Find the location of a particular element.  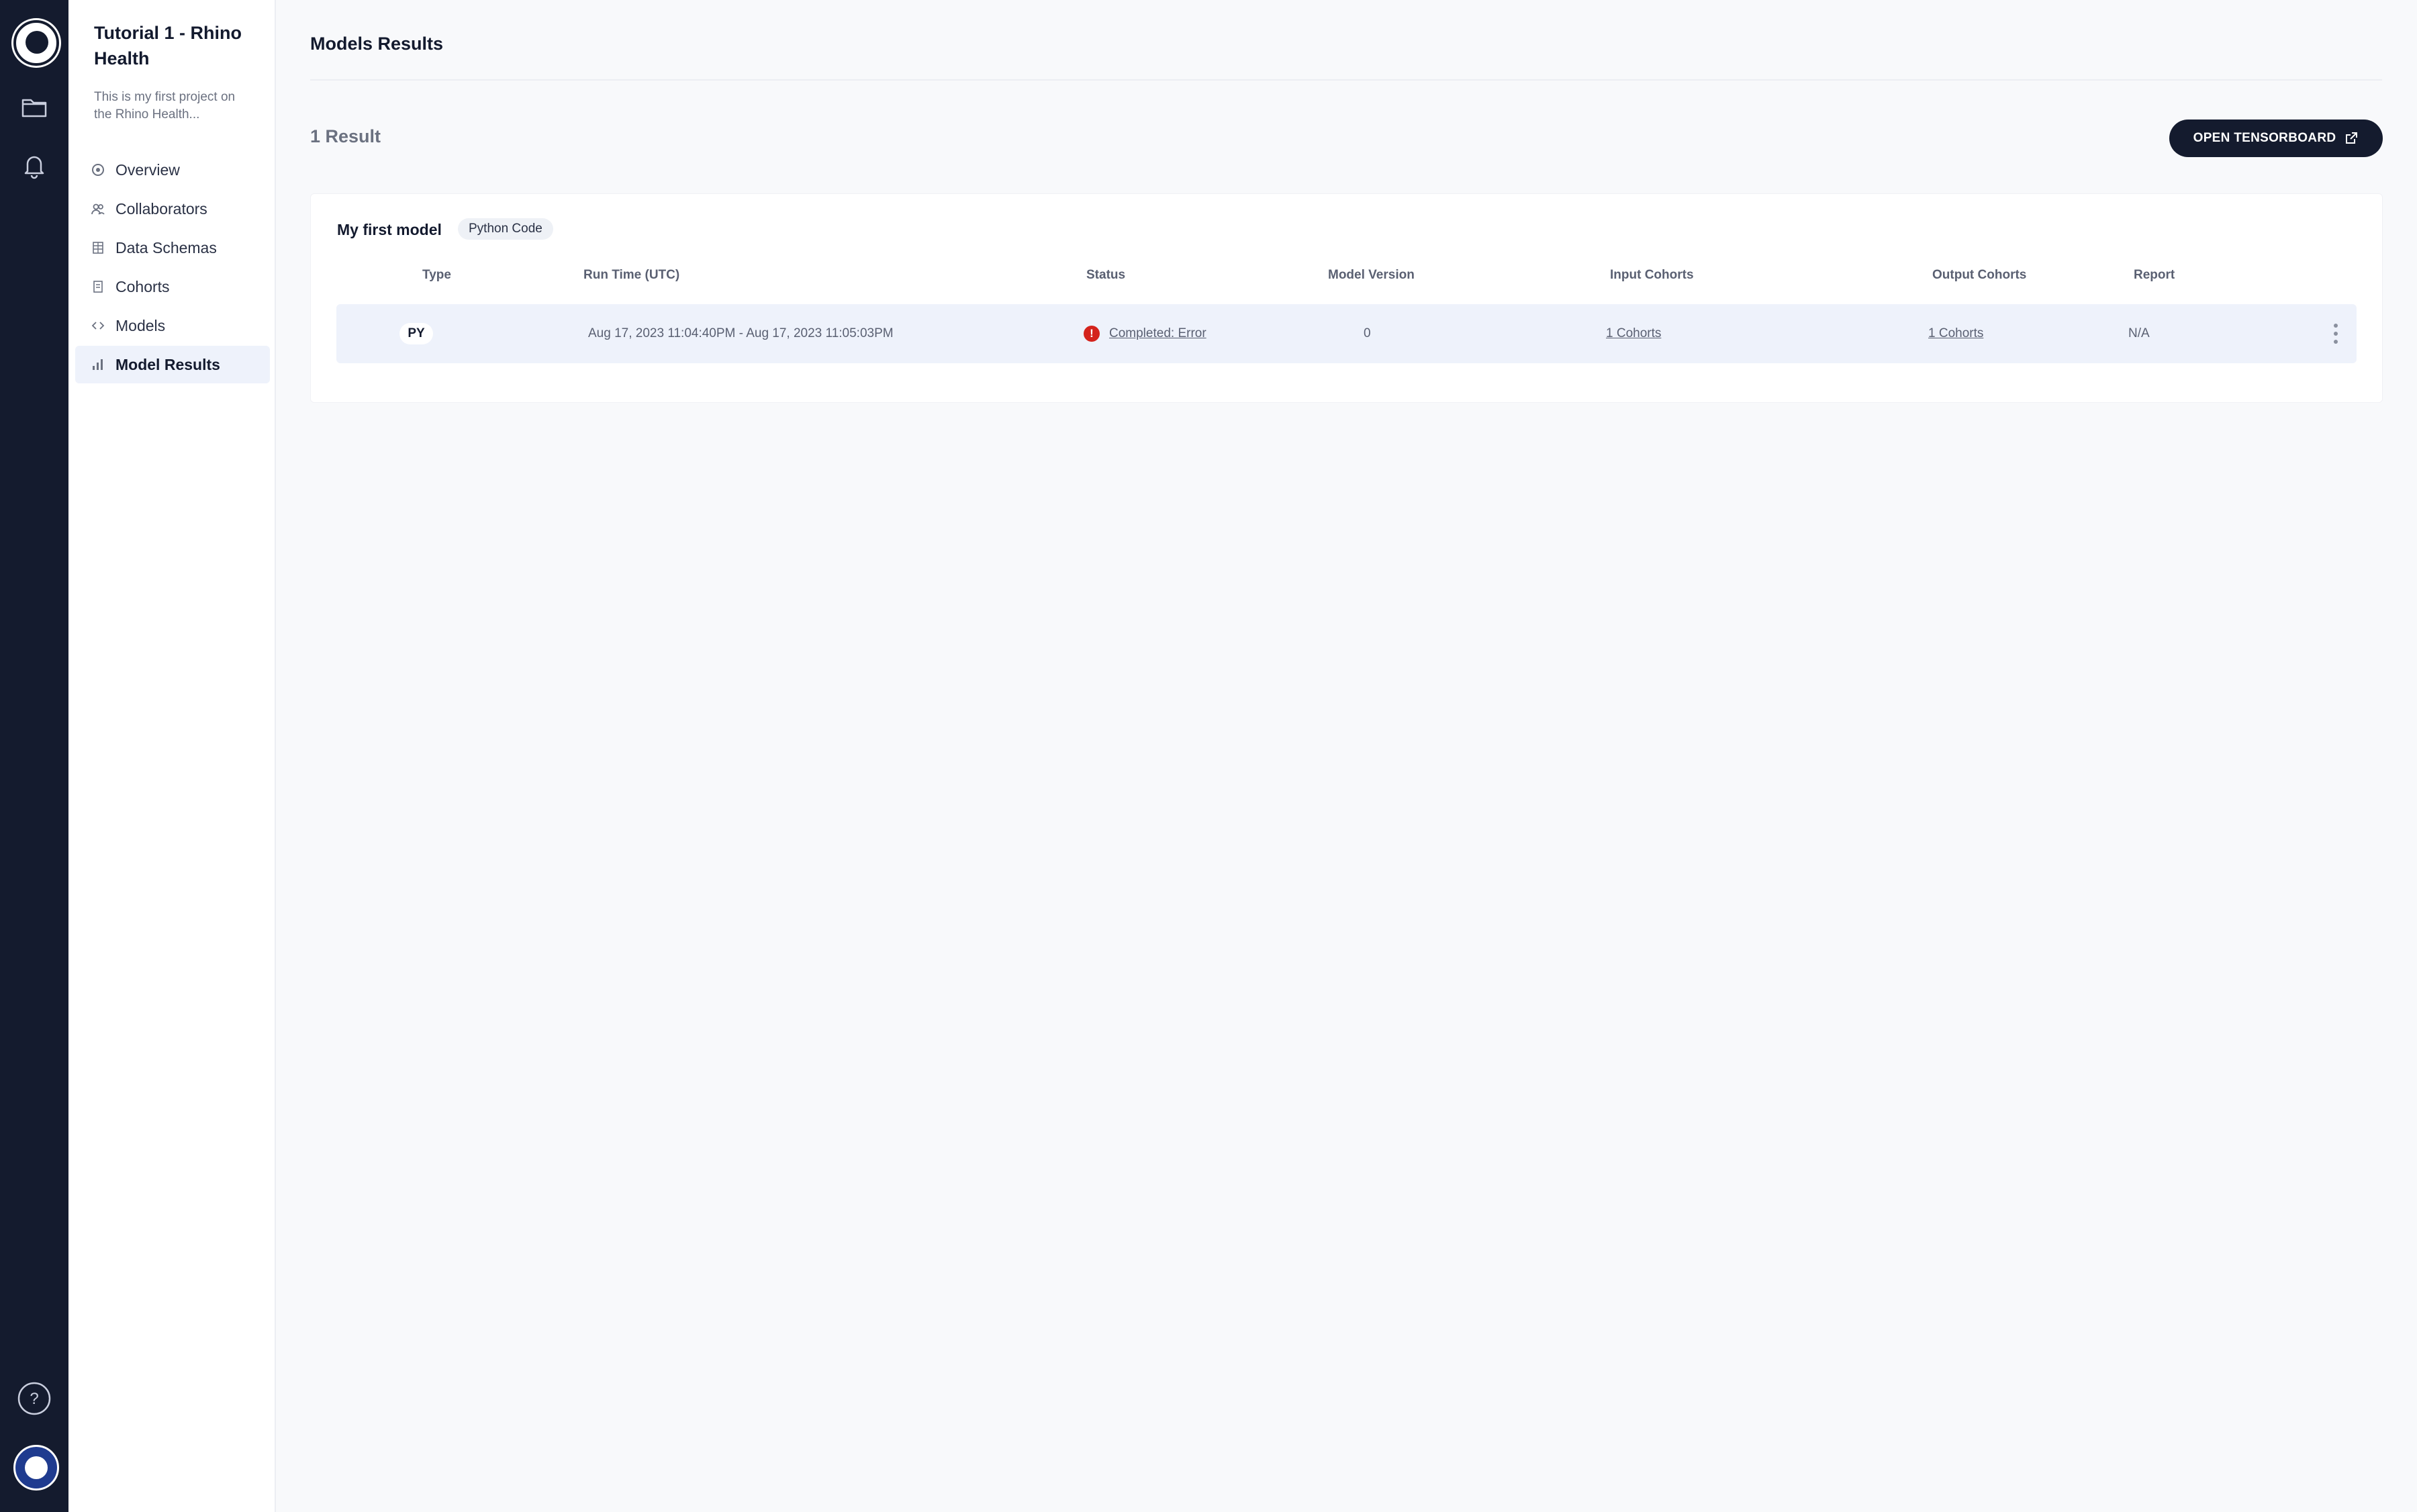

column-header-output-cohorts: Output Cohorts is located at coordinates (1980, 275).